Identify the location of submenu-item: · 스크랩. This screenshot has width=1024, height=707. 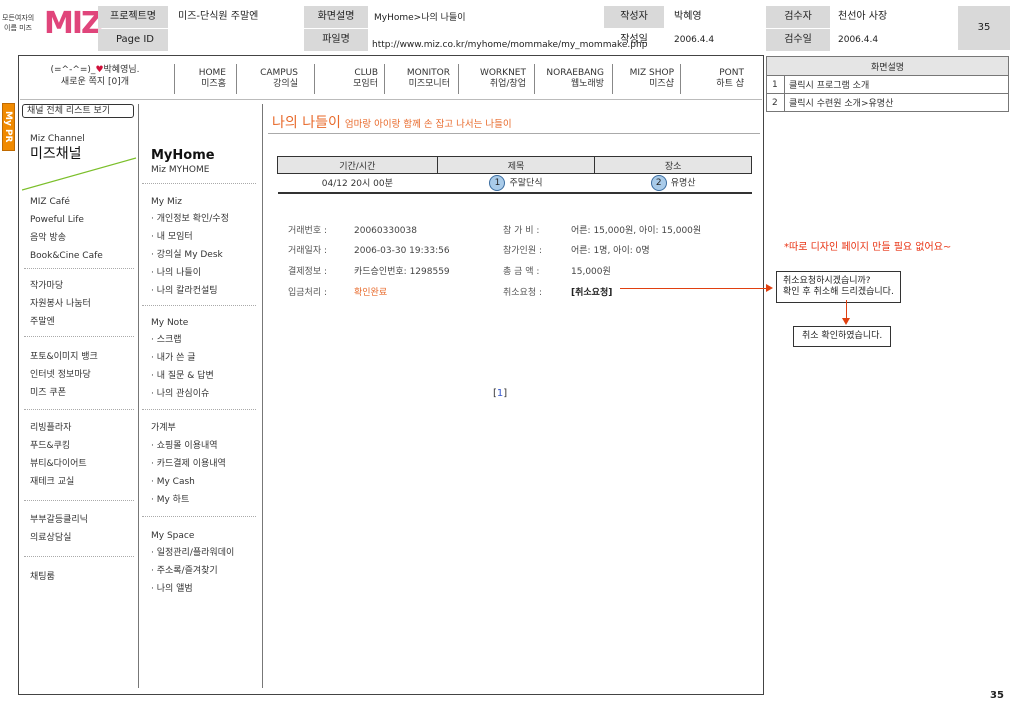
(166, 340).